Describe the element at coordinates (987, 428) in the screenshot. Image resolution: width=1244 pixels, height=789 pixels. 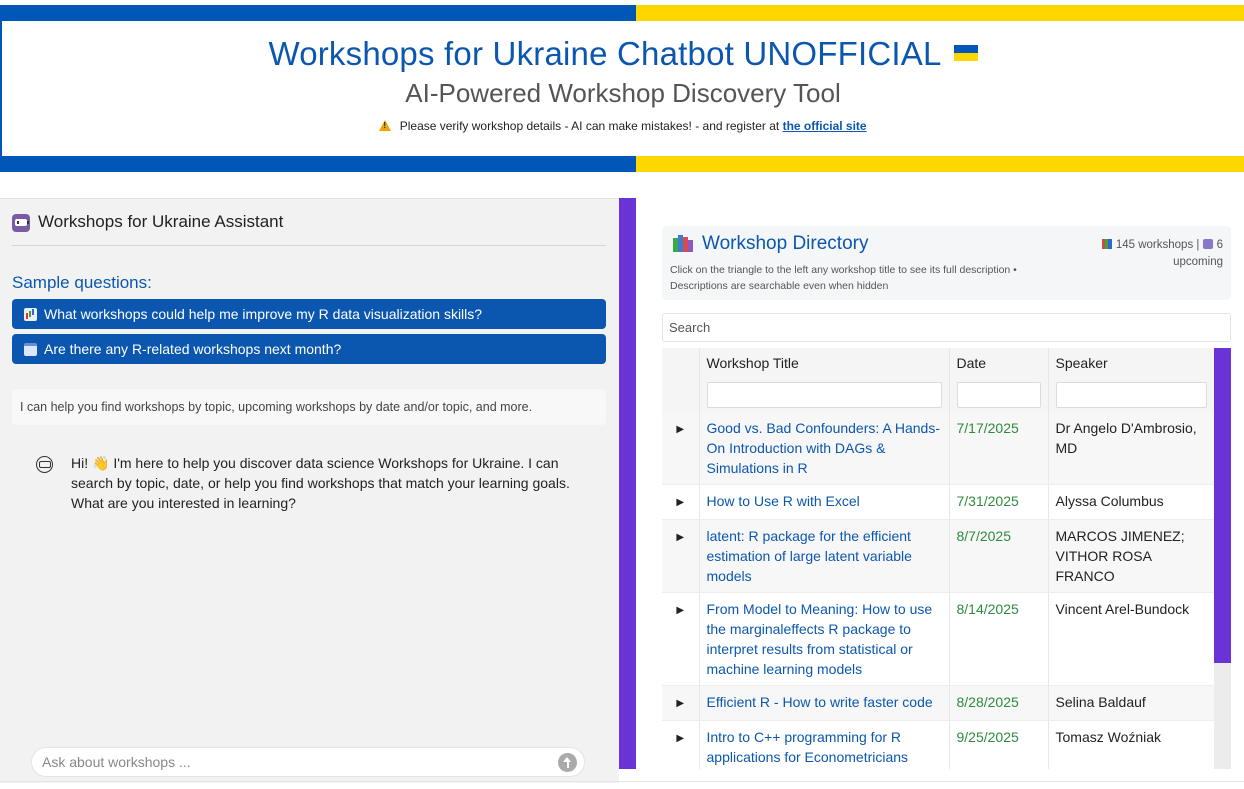
I see `workshop-date: 7/17/2025` at that location.